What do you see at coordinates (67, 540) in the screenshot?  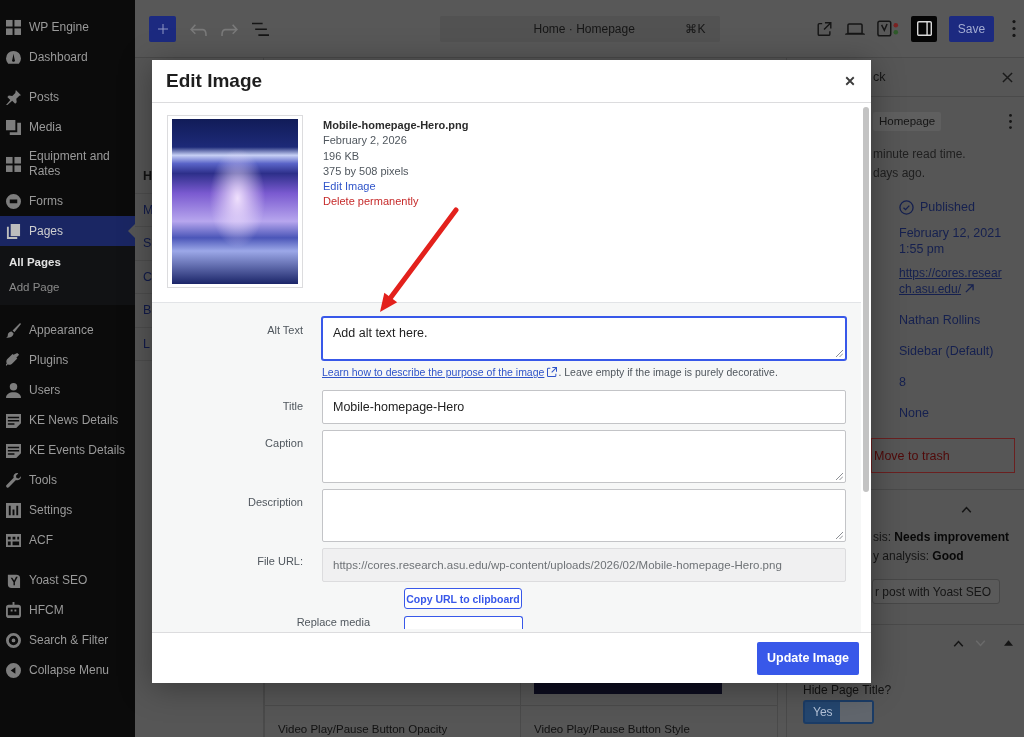 I see `menu-item: ACF` at bounding box center [67, 540].